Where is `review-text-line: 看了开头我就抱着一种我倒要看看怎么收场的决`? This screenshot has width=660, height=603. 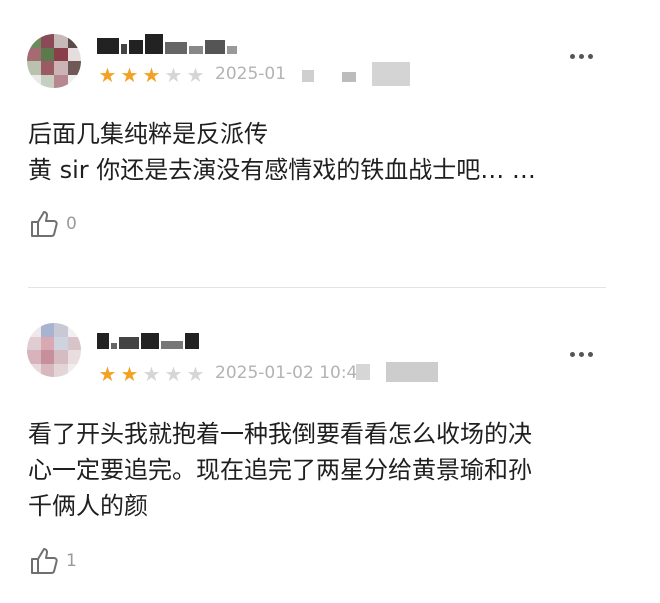
review-text-line: 看了开头我就抱着一种我倒要看看怎么收场的决 is located at coordinates (280, 434).